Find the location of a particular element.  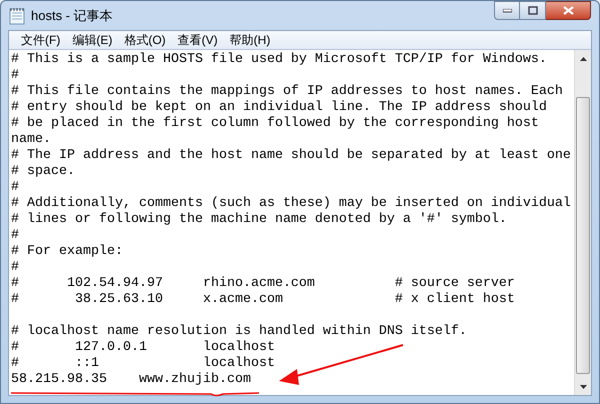

maximize-button is located at coordinates (533, 10).